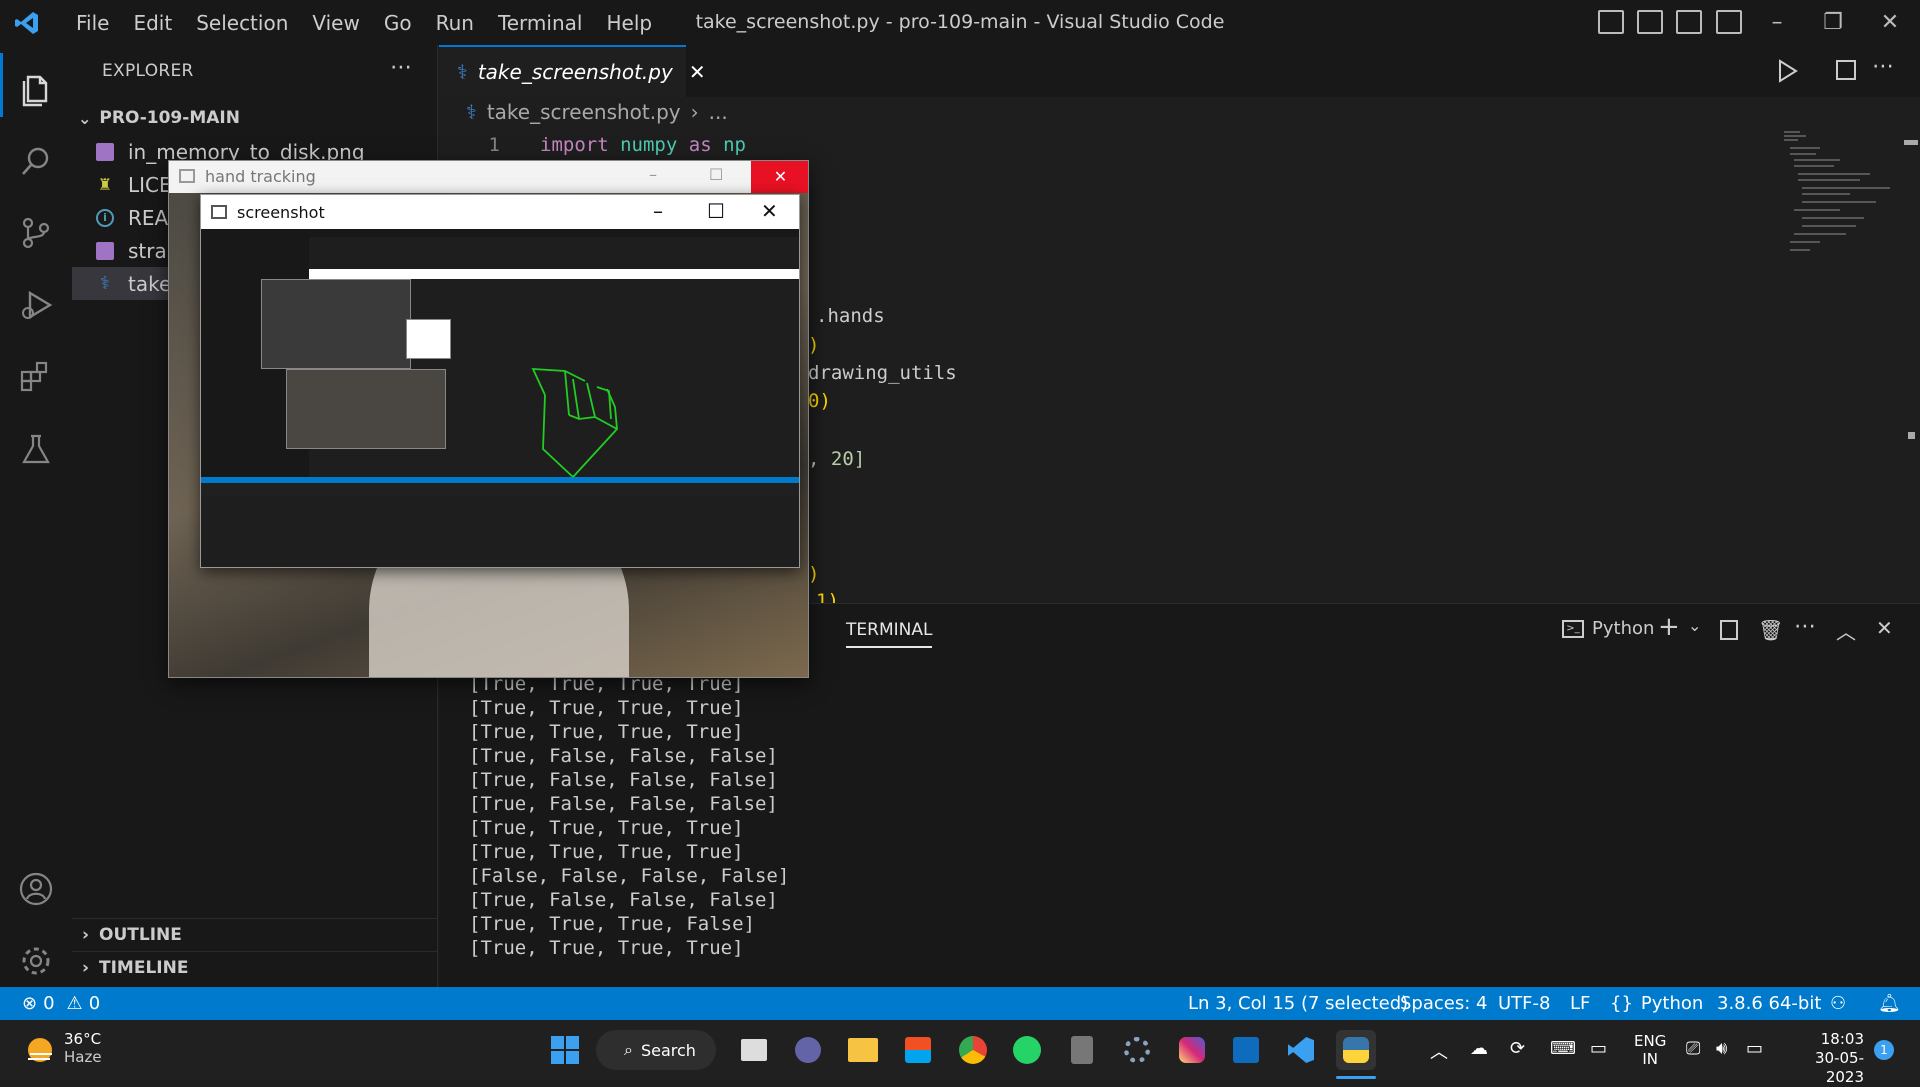  I want to click on accounts-icon, so click(36, 889).